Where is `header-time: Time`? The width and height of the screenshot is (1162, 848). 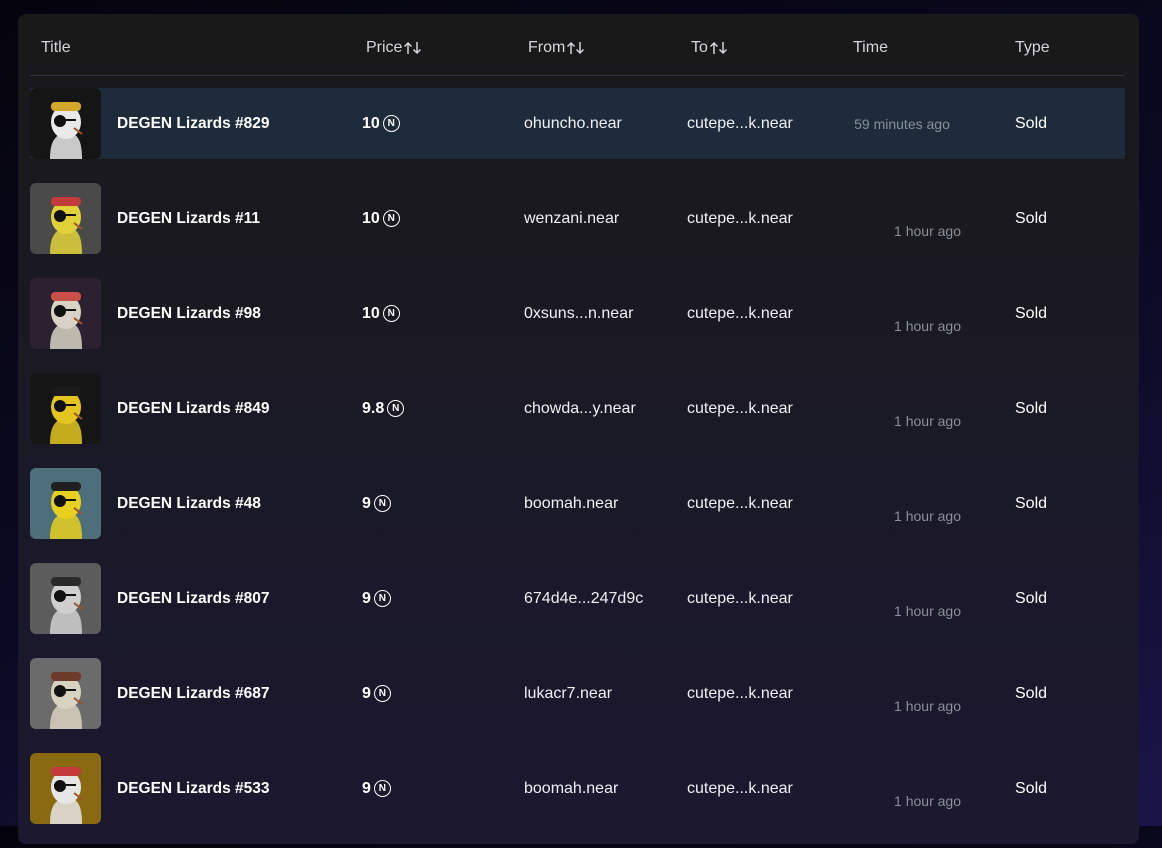
header-time: Time is located at coordinates (870, 47).